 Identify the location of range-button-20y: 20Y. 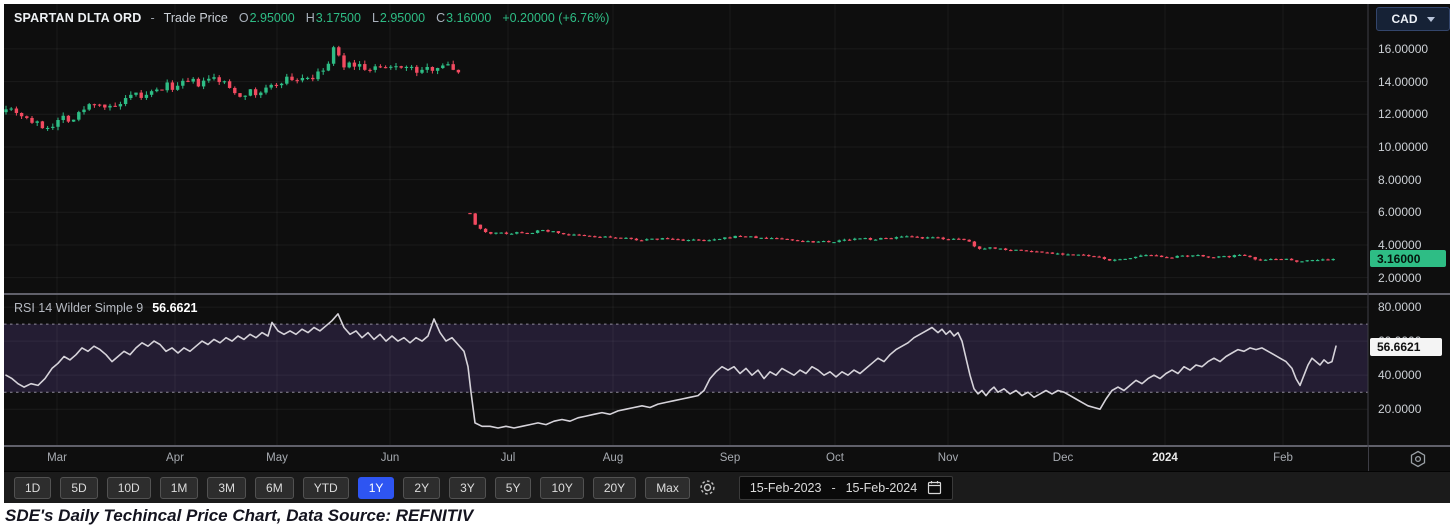
(614, 487).